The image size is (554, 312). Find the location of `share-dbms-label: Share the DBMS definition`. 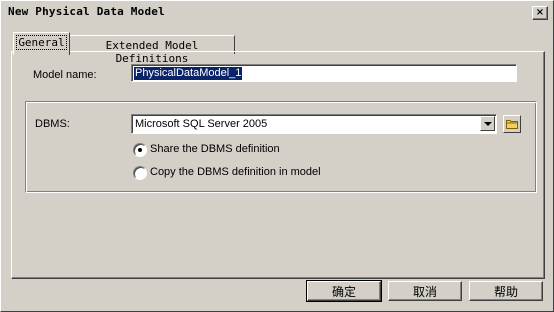

share-dbms-label: Share the DBMS definition is located at coordinates (215, 149).